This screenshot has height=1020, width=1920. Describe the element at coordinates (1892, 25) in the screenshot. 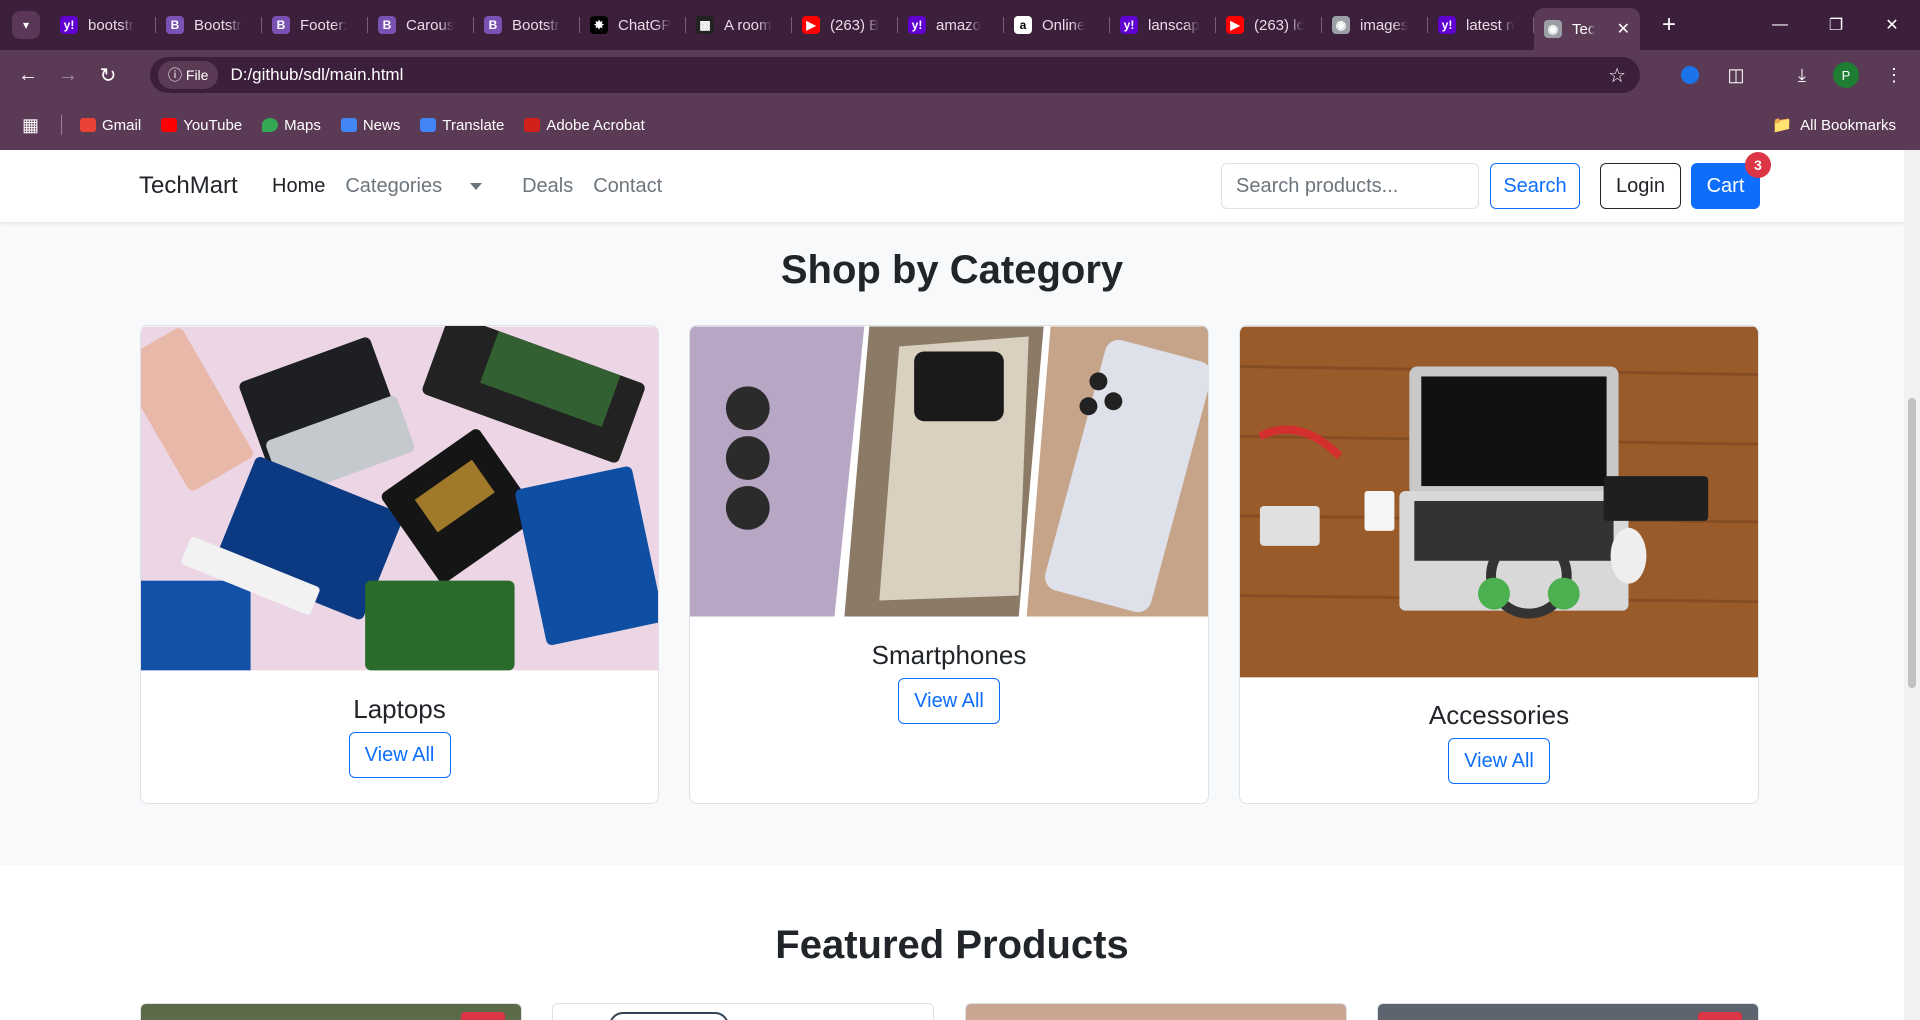

I see `close-window-icon: ✕` at that location.